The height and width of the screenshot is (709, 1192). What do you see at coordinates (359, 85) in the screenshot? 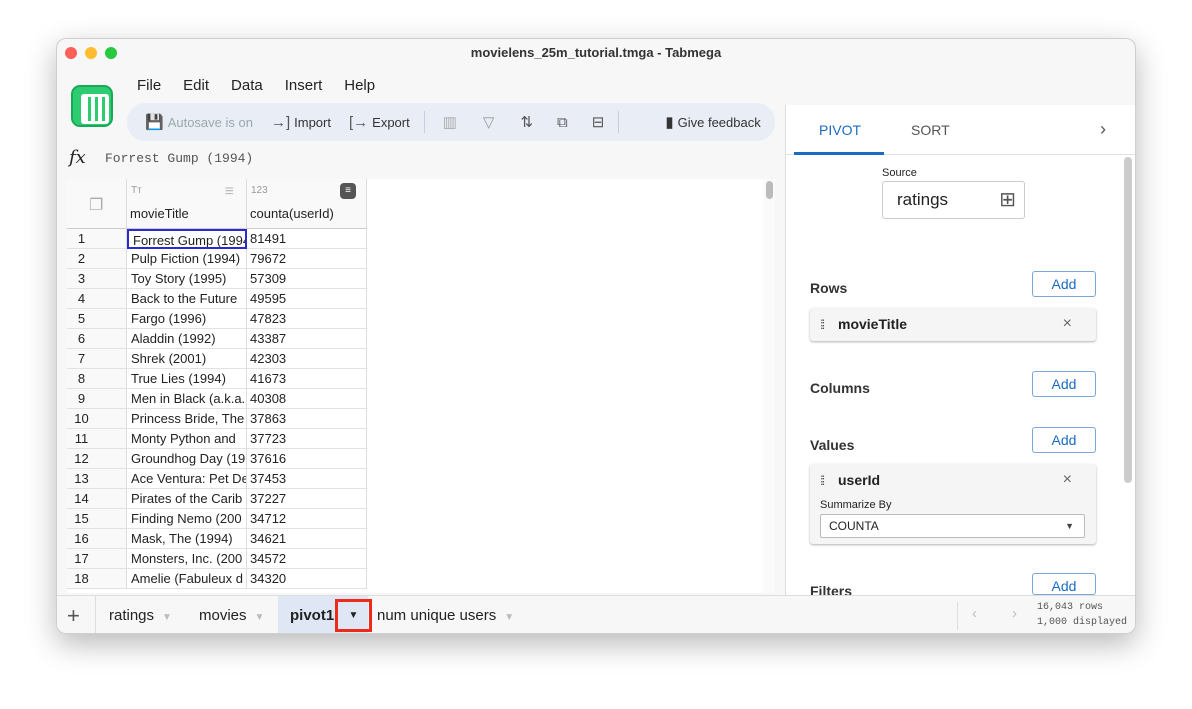
I see `menu-help: Help` at bounding box center [359, 85].